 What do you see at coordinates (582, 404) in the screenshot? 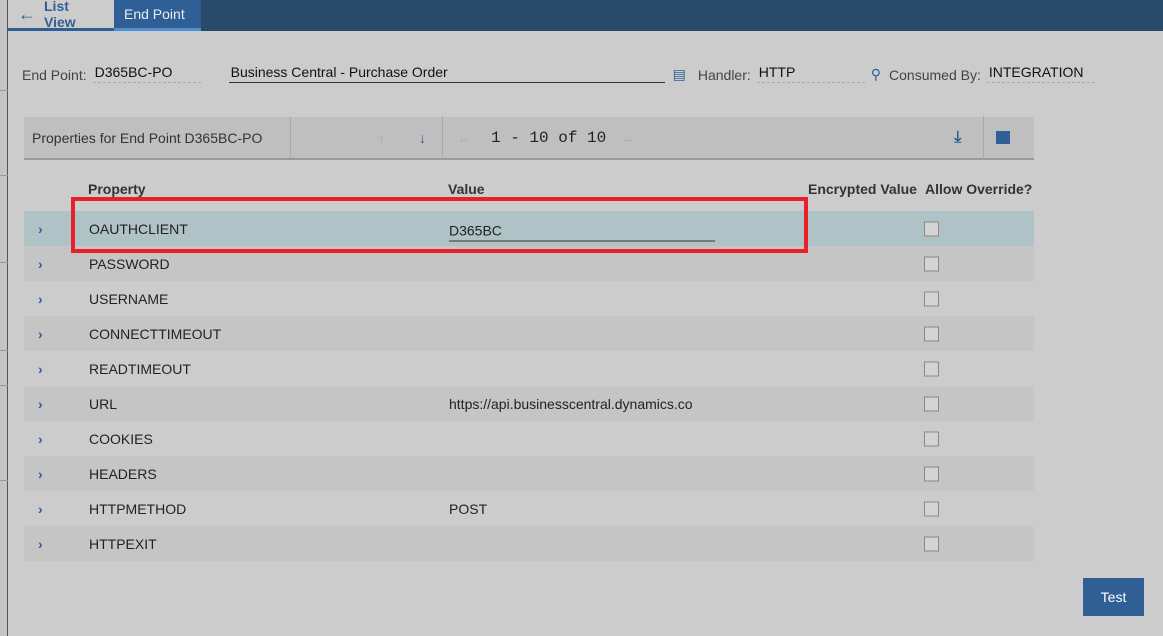
I see `property-value: https://api.businesscentral.dynamics.co` at bounding box center [582, 404].